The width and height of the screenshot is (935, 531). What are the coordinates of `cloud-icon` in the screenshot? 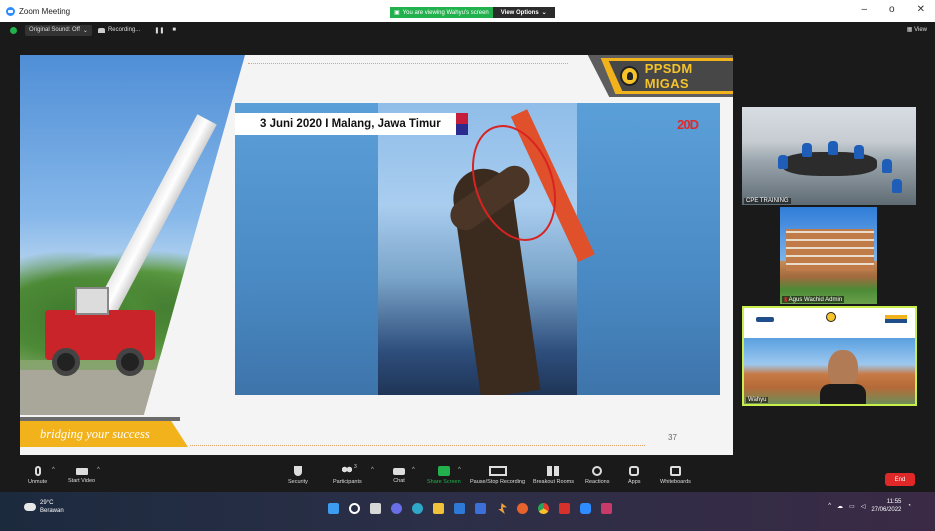 It's located at (30, 507).